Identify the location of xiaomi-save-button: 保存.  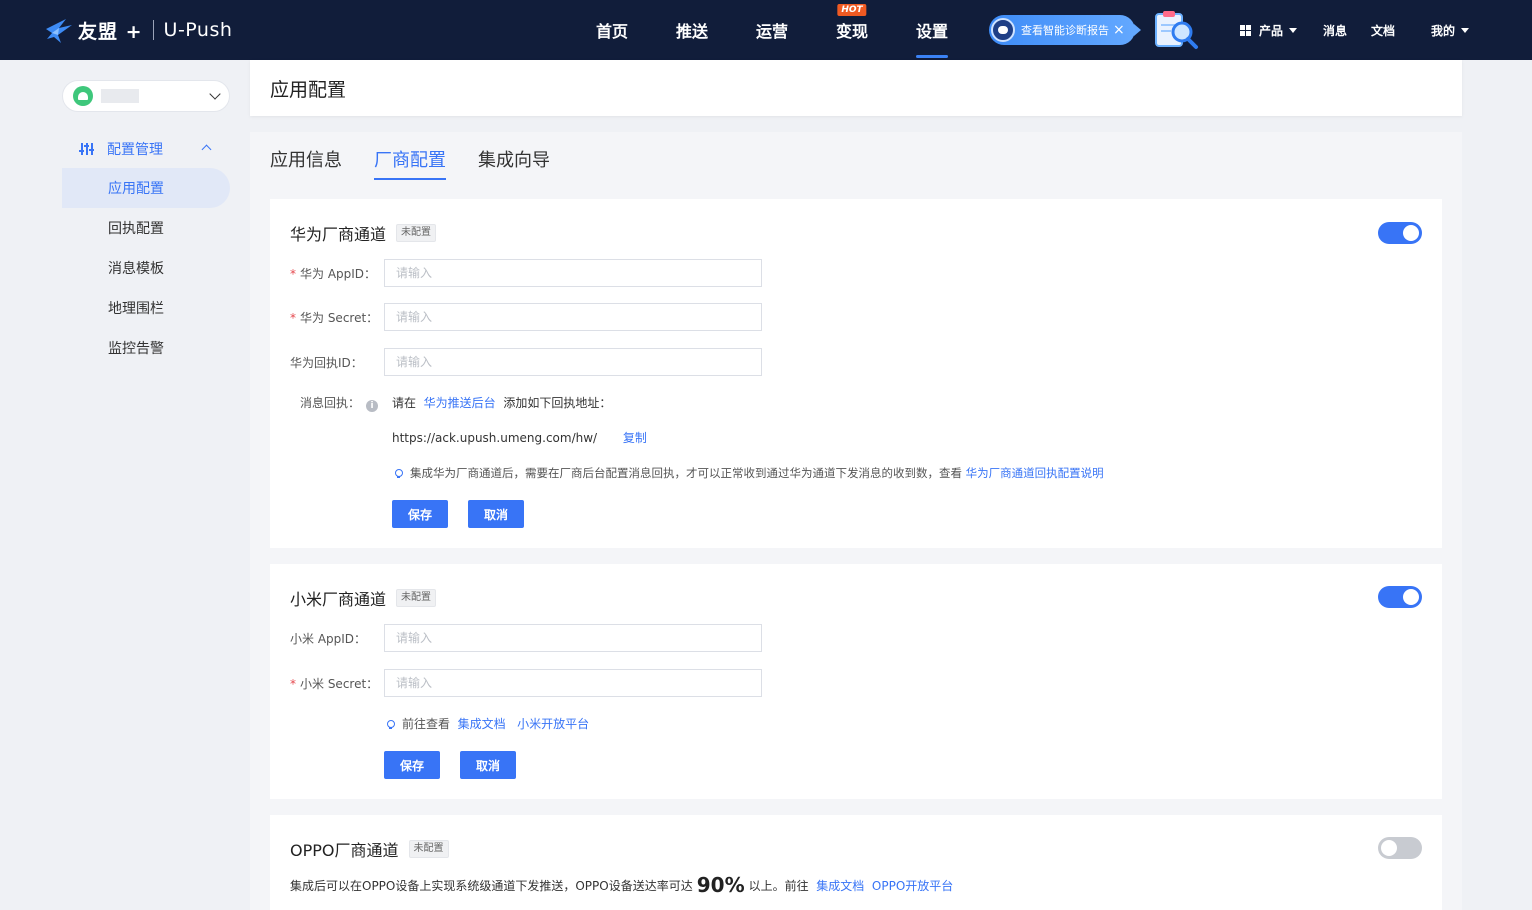
(412, 765).